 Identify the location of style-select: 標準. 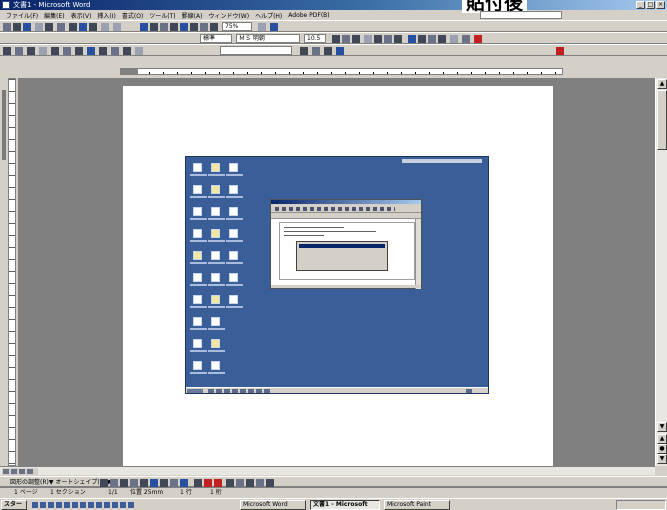
(216, 38).